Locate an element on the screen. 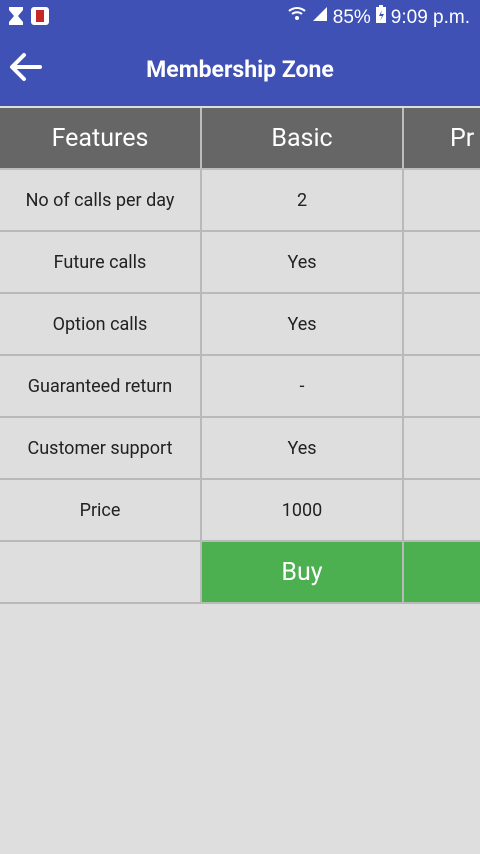 The height and width of the screenshot is (854, 480). app-notification-icon is located at coordinates (40, 18).